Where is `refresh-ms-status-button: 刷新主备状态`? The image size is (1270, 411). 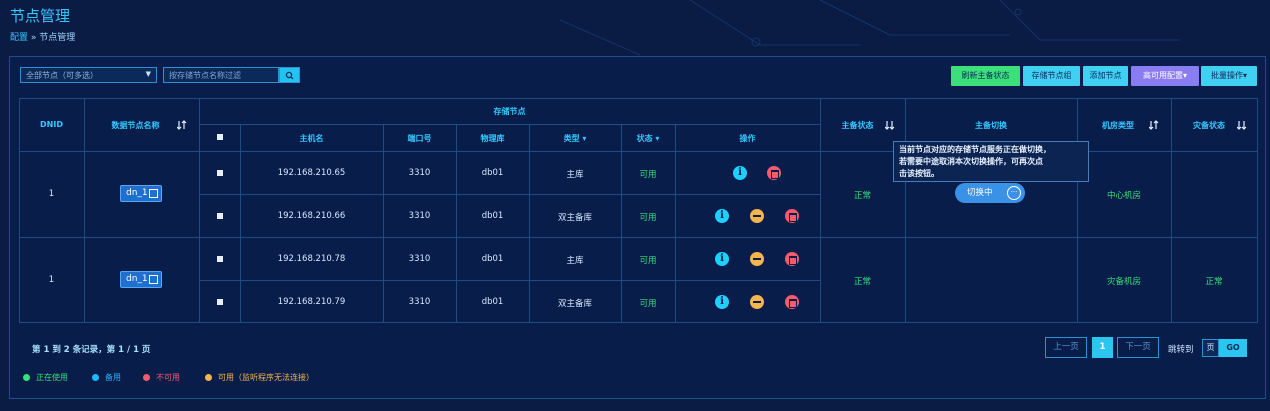
refresh-ms-status-button: 刷新主备状态 is located at coordinates (985, 76).